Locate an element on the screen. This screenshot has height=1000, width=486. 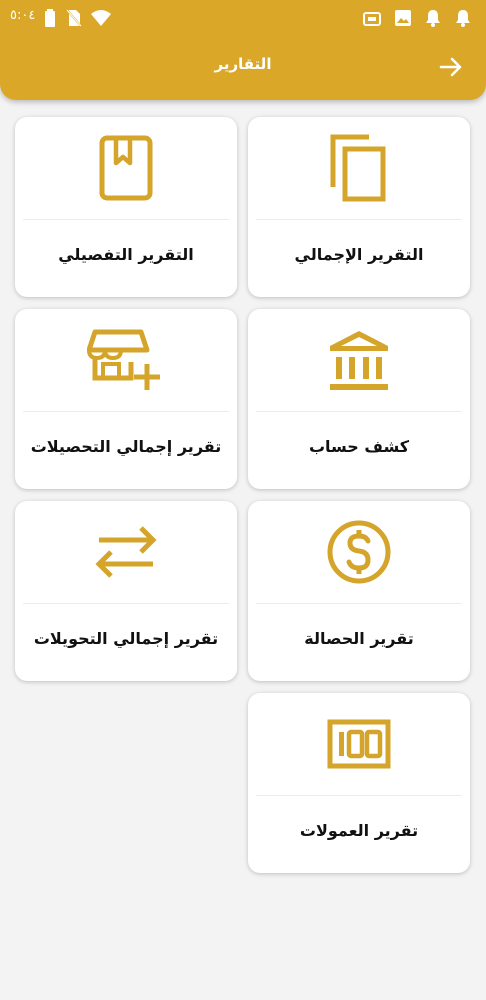
card-piggybank-report: تقرير الحصالة is located at coordinates (359, 591).